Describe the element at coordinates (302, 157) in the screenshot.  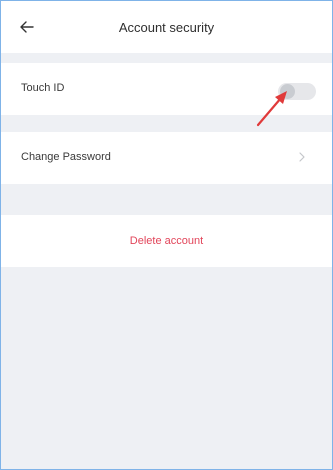
I see `chevron-right-icon` at that location.